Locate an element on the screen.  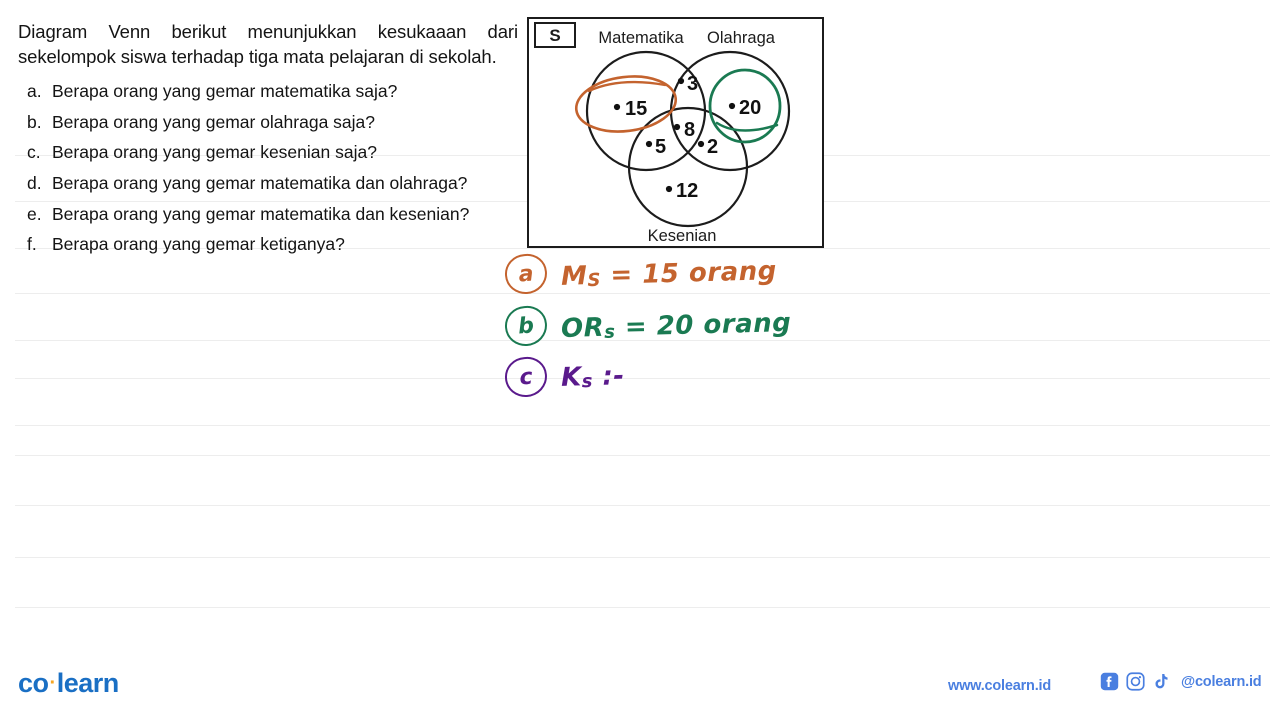
handwritten-answer-c: c Ks :- is located at coordinates (564, 377).